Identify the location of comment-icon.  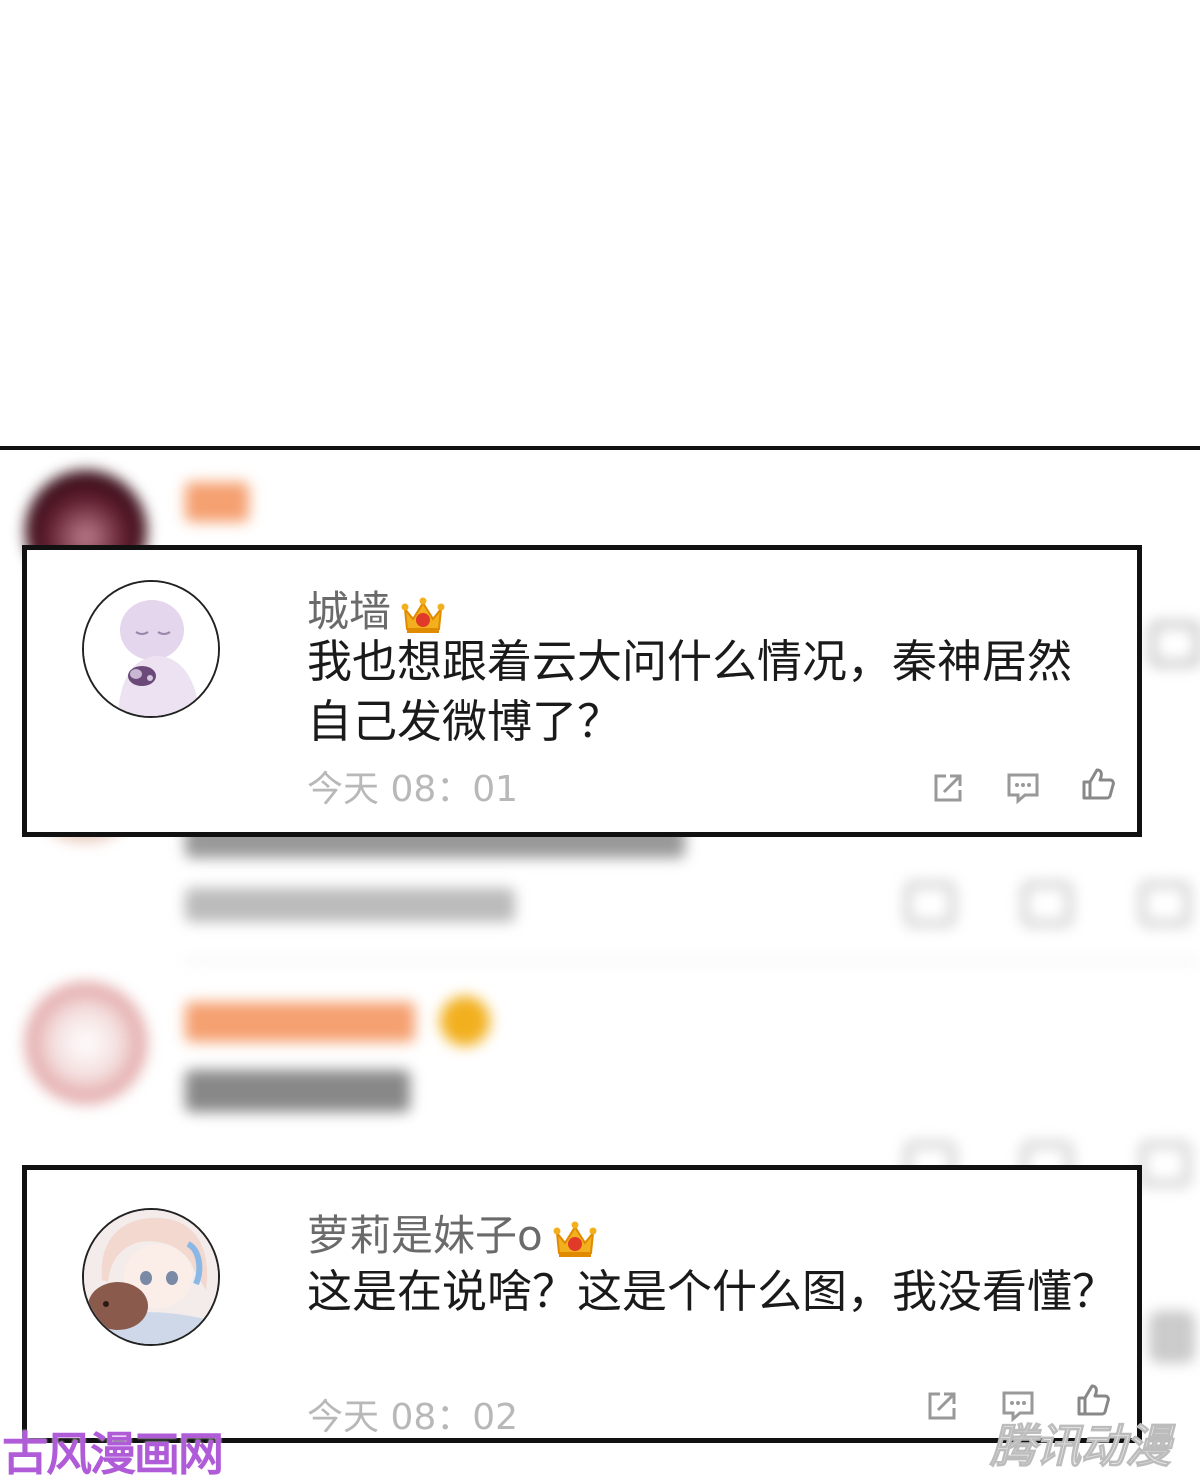
(1023, 788).